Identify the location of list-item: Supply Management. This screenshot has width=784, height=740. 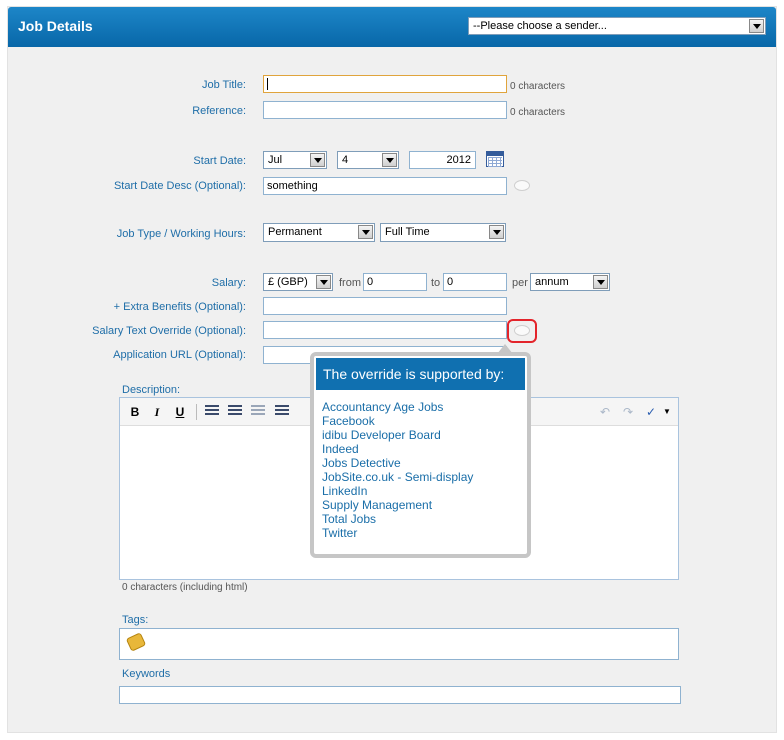
(377, 505).